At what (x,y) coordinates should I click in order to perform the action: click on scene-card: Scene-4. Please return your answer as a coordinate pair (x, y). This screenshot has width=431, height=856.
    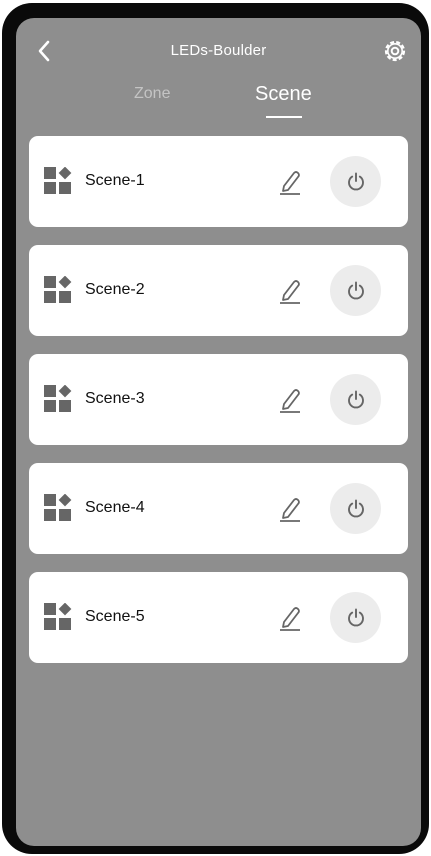
    Looking at the image, I should click on (218, 508).